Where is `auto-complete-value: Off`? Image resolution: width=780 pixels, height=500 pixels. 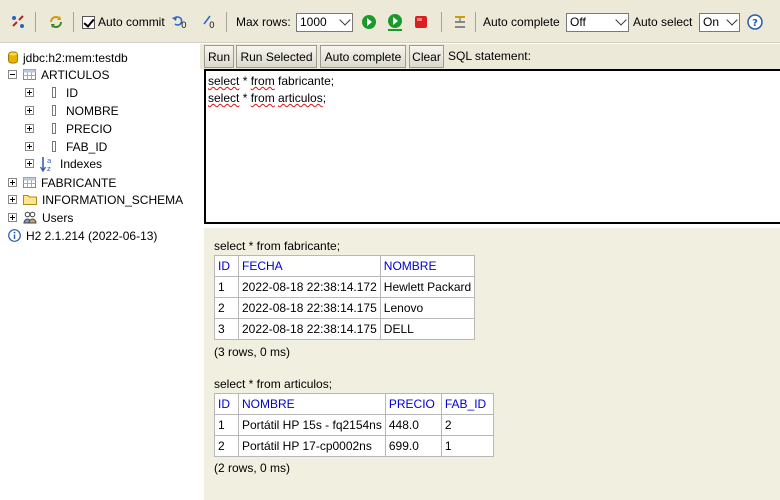 auto-complete-value: Off is located at coordinates (578, 22).